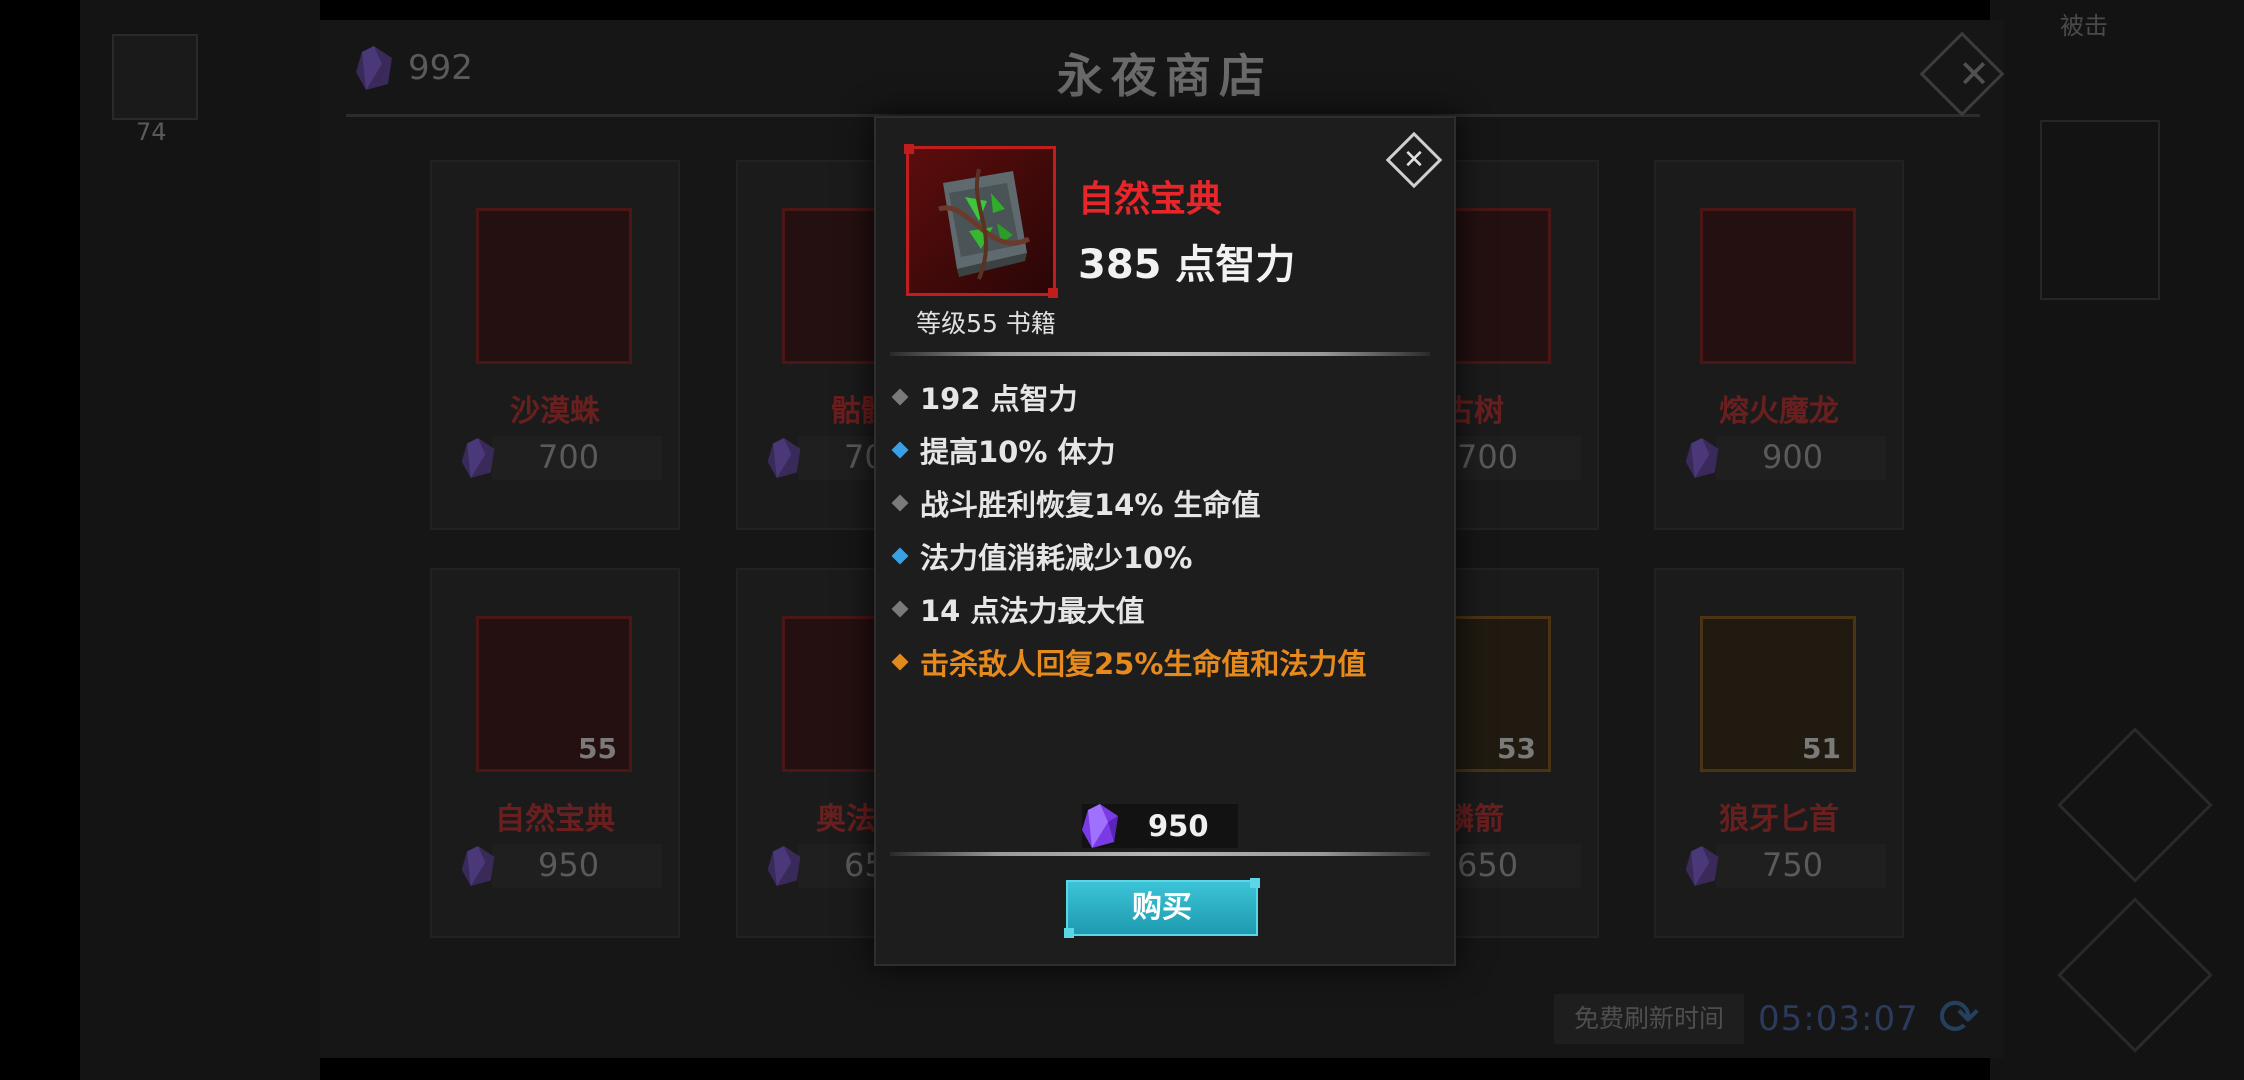 This screenshot has width=2244, height=1080. What do you see at coordinates (1779, 819) in the screenshot?
I see `shop-item-name: 狼牙匕首` at bounding box center [1779, 819].